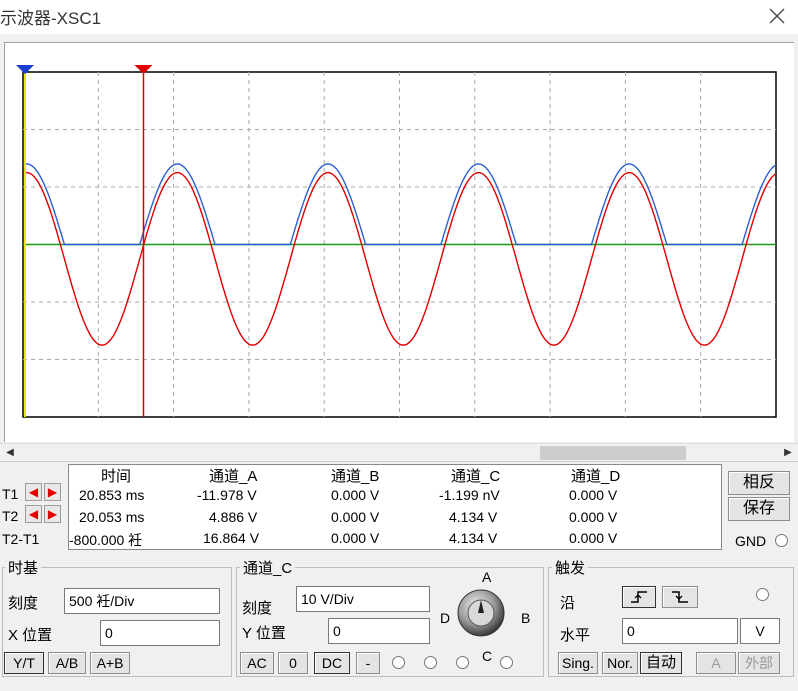 Image resolution: width=798 pixels, height=691 pixels. I want to click on reverse-button: 相反, so click(759, 483).